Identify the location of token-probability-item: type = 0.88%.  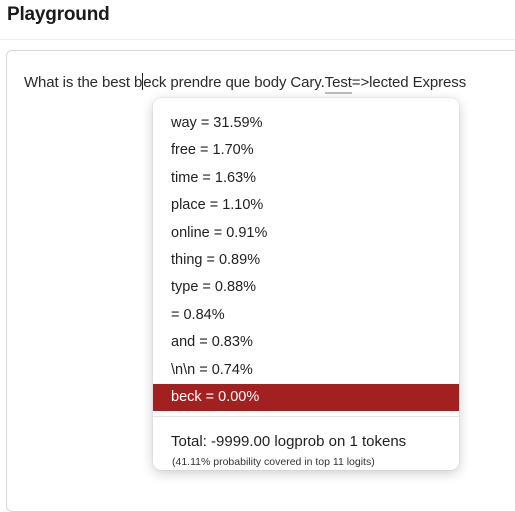
(306, 287).